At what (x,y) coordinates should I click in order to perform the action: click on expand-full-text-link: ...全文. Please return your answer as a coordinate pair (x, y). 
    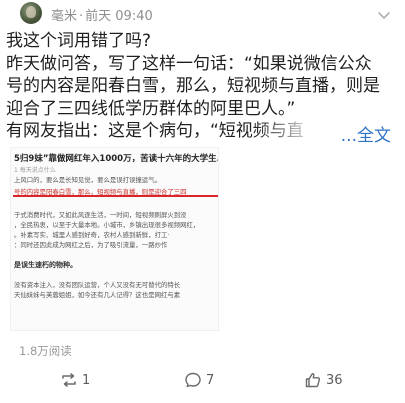
    Looking at the image, I should click on (366, 133).